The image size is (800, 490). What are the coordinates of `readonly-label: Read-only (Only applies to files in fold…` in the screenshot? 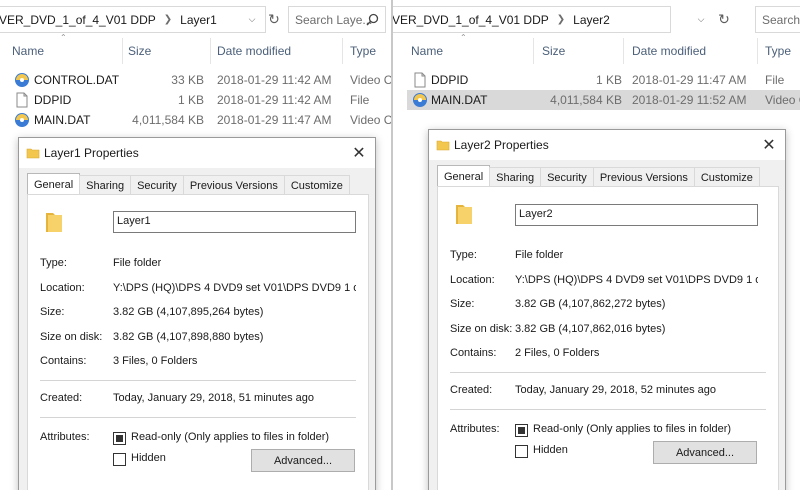 It's located at (632, 429).